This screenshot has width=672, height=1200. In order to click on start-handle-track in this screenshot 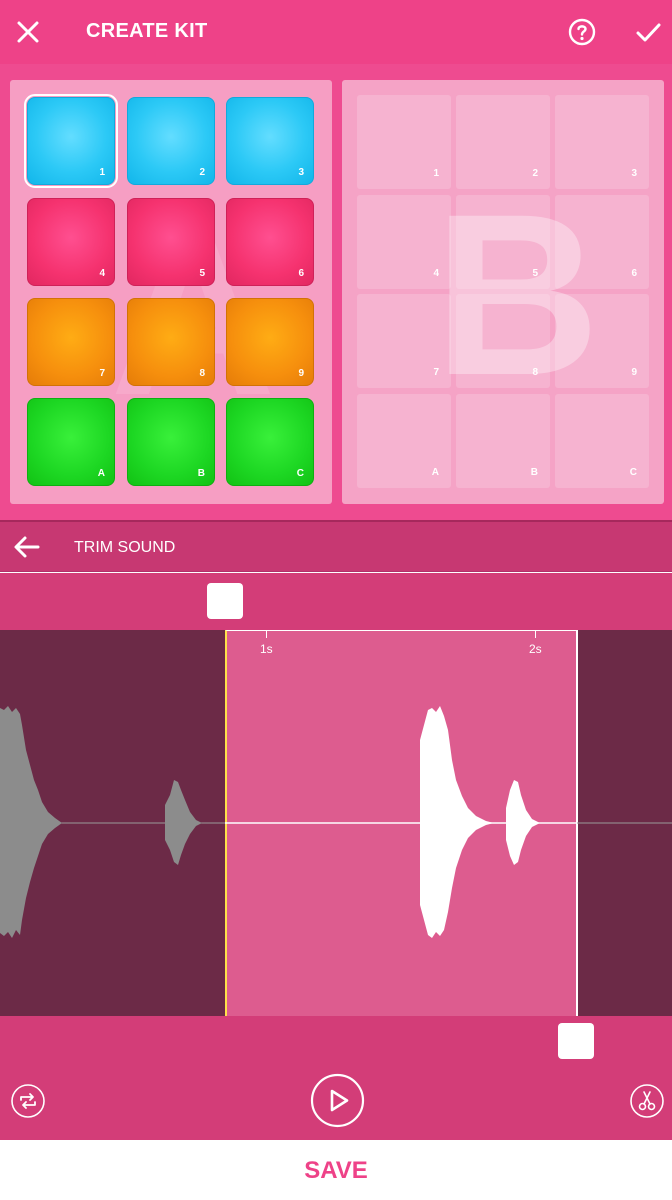, I will do `click(336, 601)`.